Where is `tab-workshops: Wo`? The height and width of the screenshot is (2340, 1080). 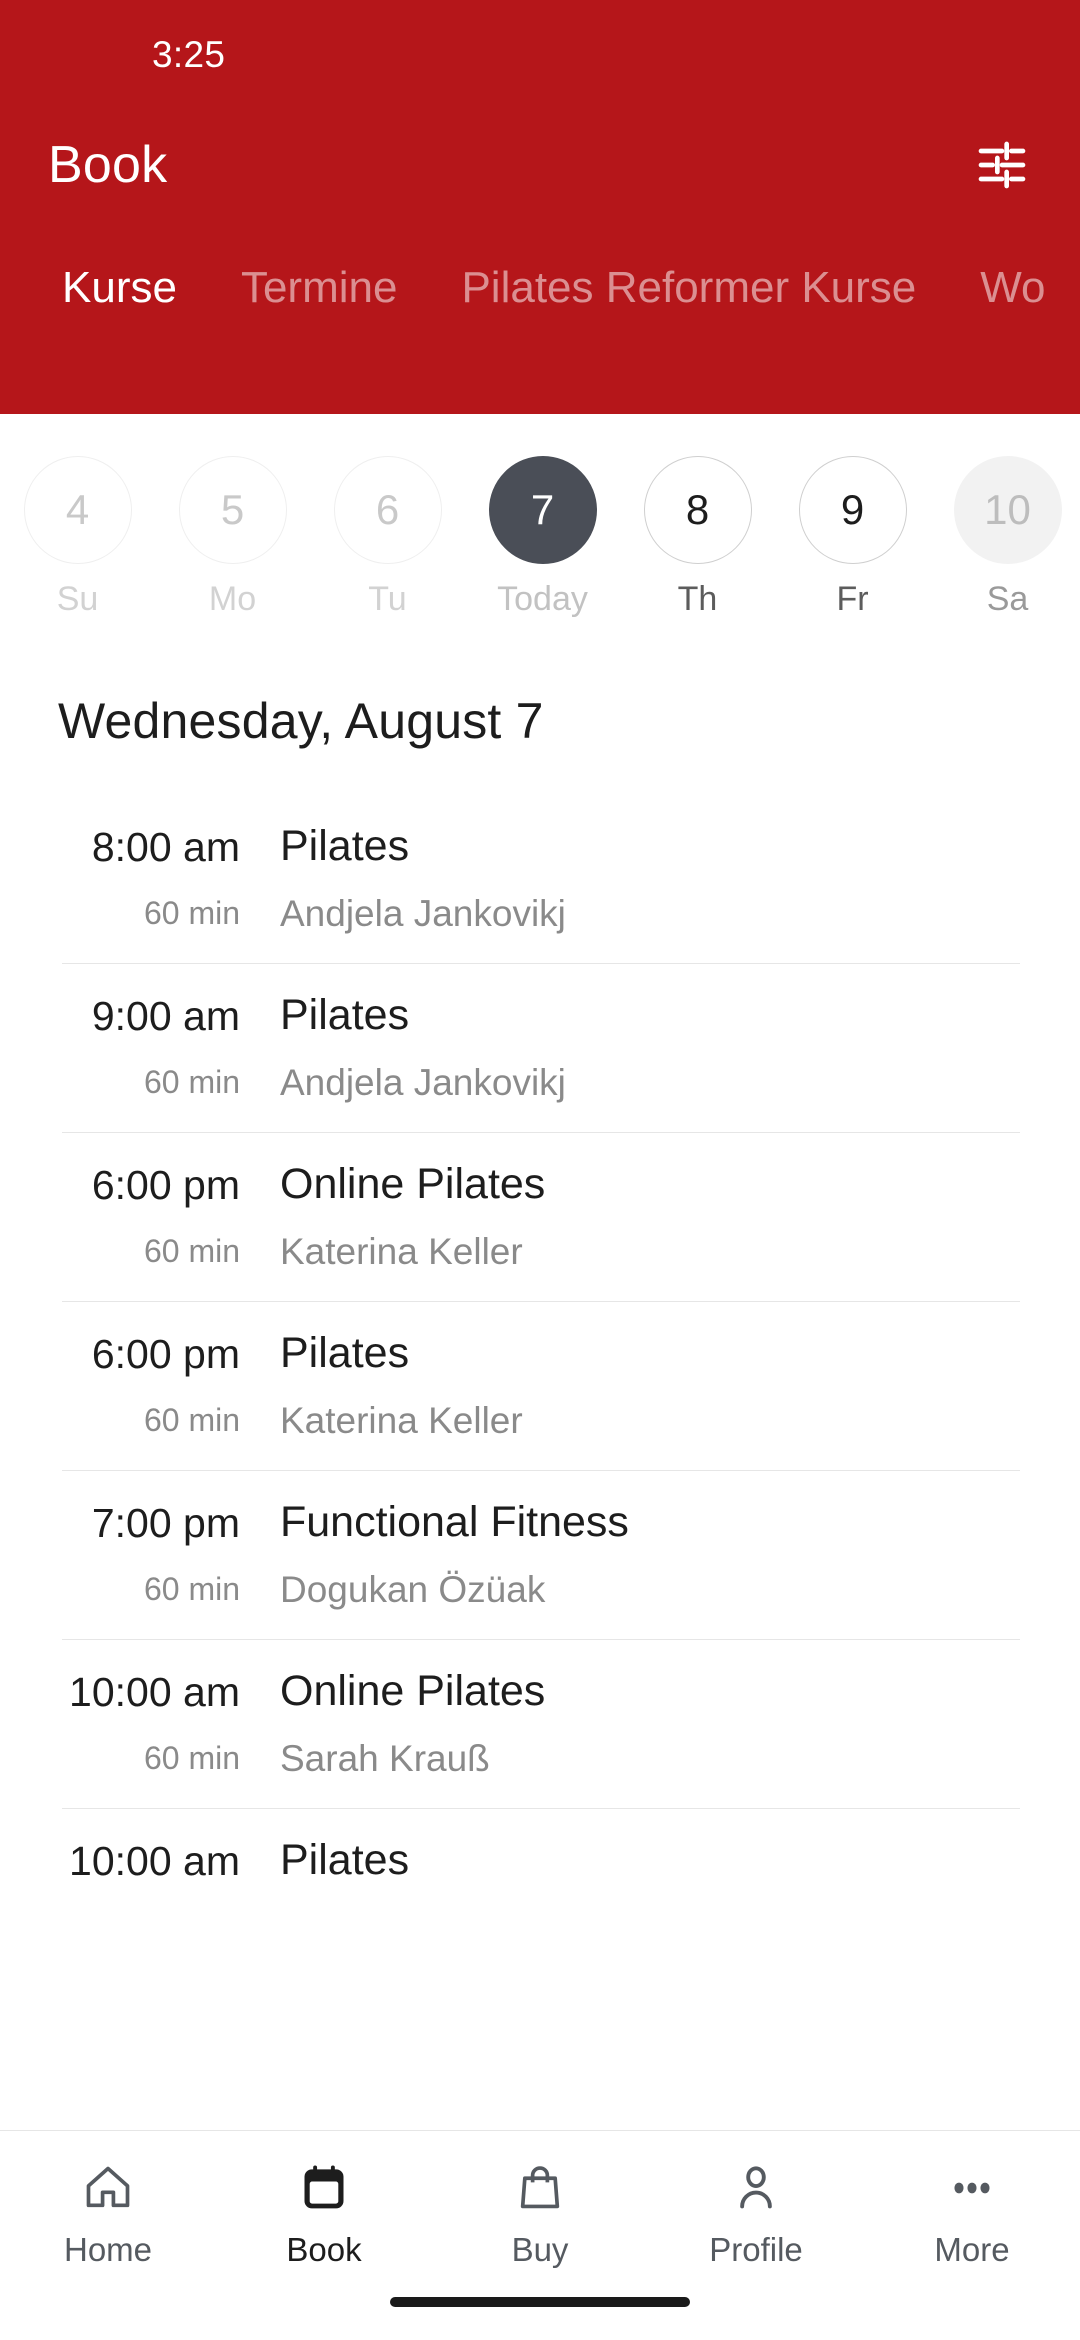 tab-workshops: Wo is located at coordinates (1012, 288).